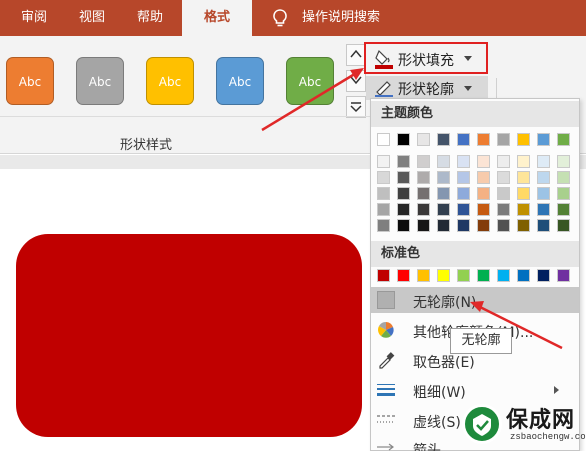 The width and height of the screenshot is (586, 451). What do you see at coordinates (30, 81) in the screenshot?
I see `shape-style-orange: Abc` at bounding box center [30, 81].